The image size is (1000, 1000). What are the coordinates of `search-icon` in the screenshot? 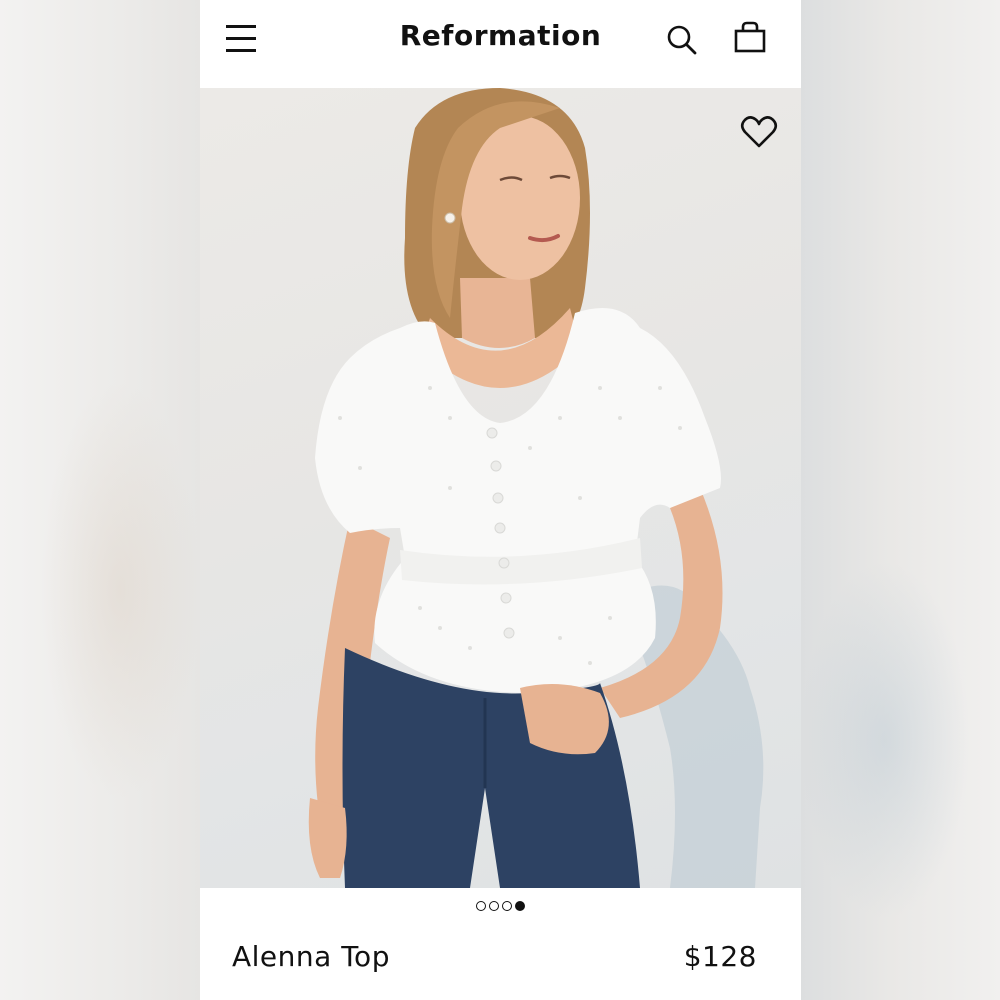 It's located at (682, 40).